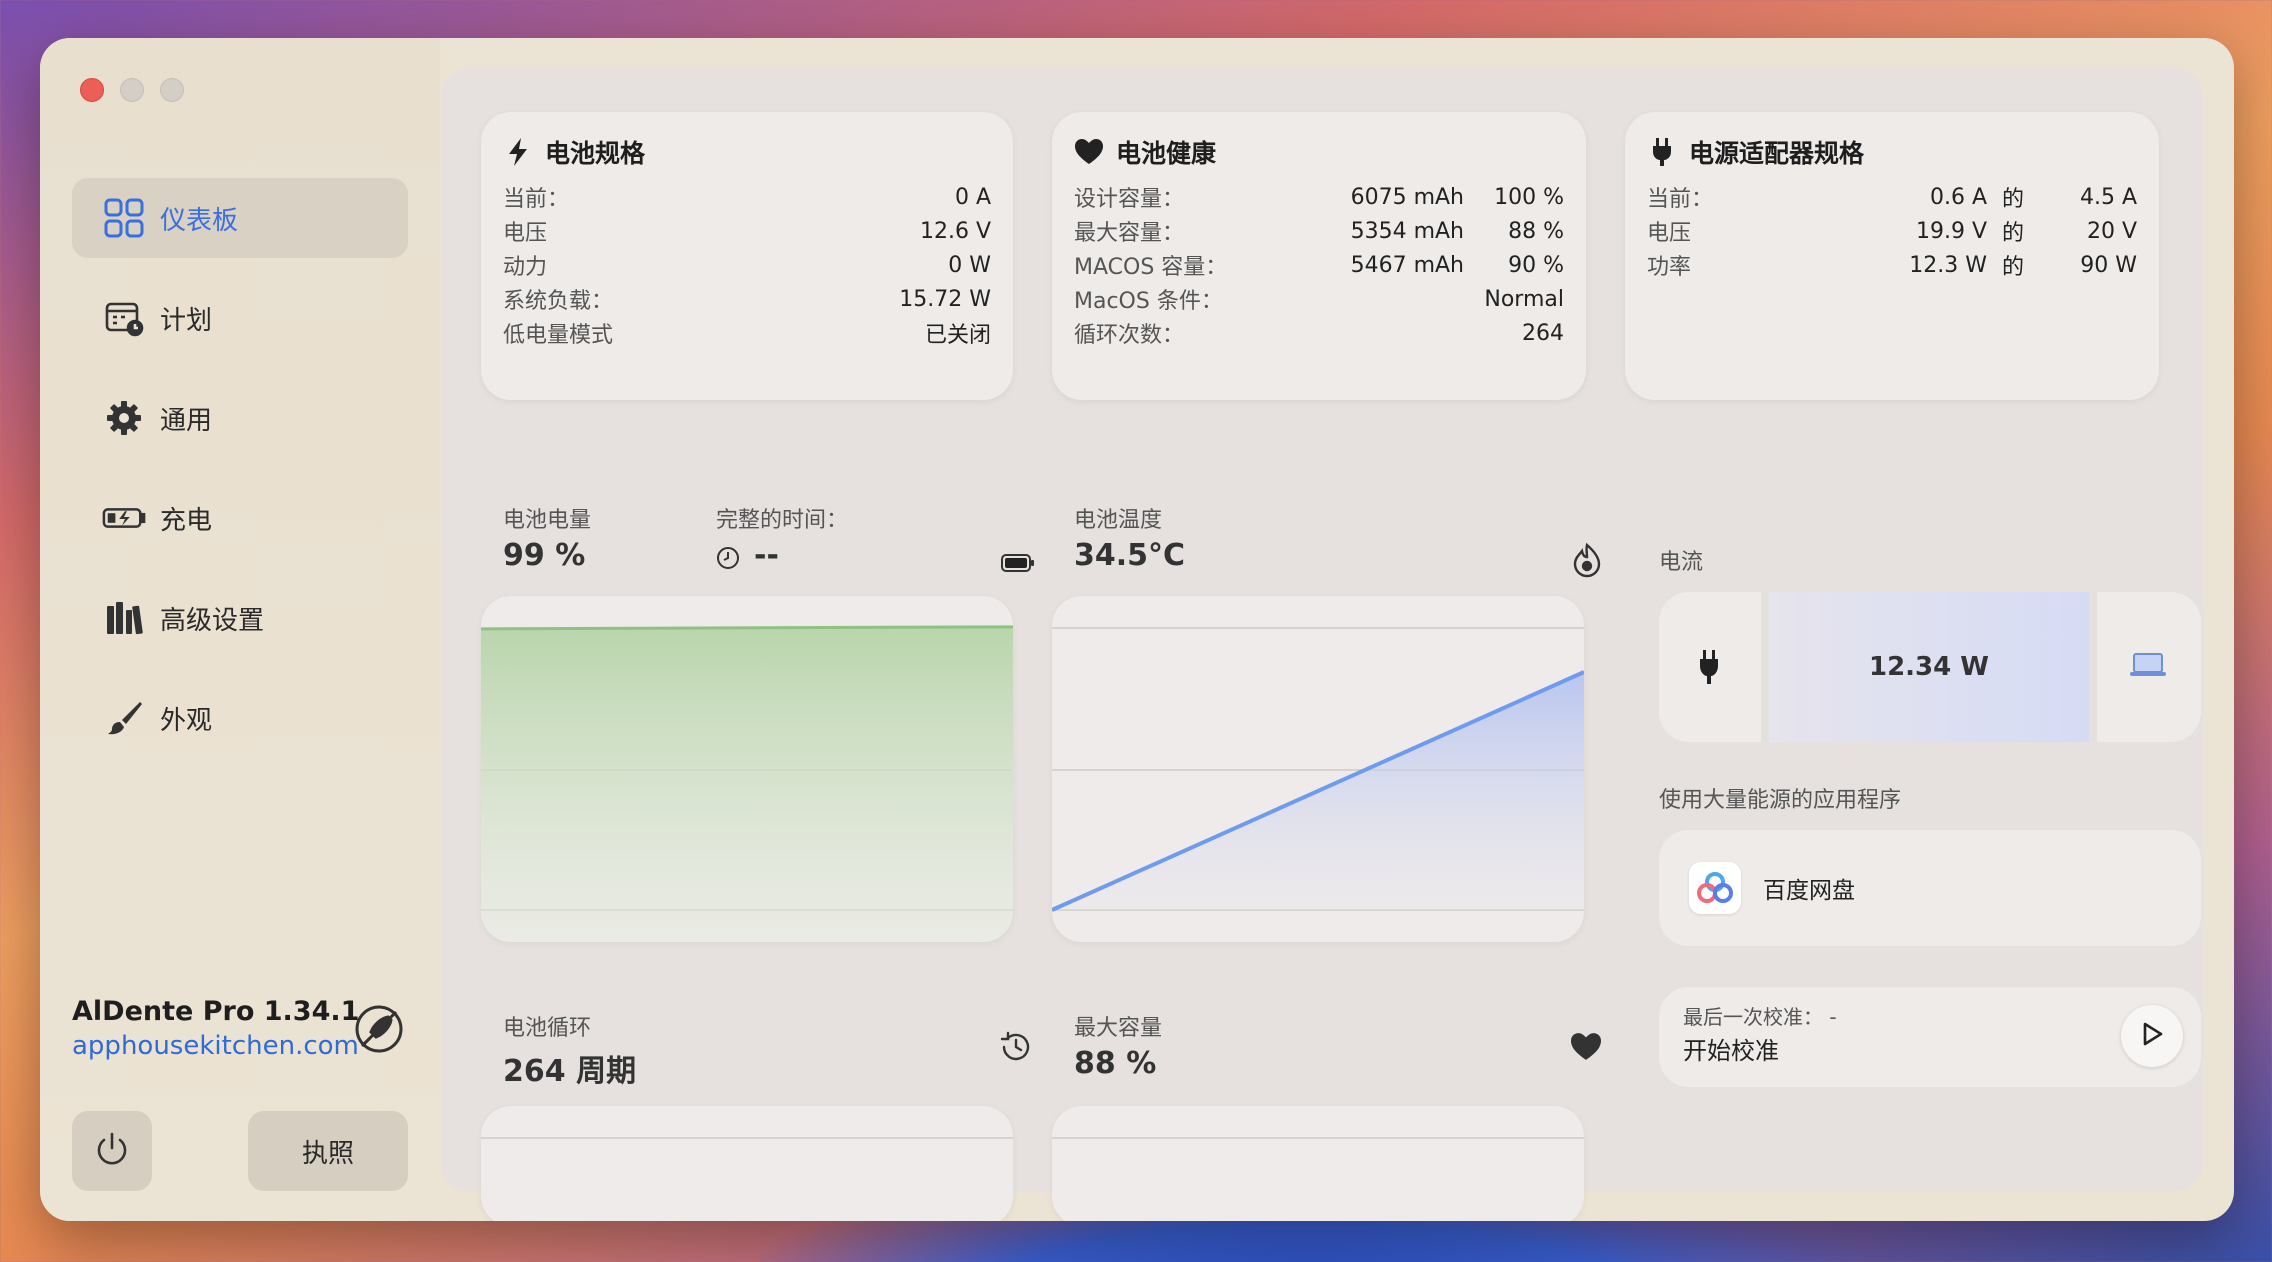 The width and height of the screenshot is (2272, 1262). Describe the element at coordinates (1662, 152) in the screenshot. I see `plug-icon` at that location.